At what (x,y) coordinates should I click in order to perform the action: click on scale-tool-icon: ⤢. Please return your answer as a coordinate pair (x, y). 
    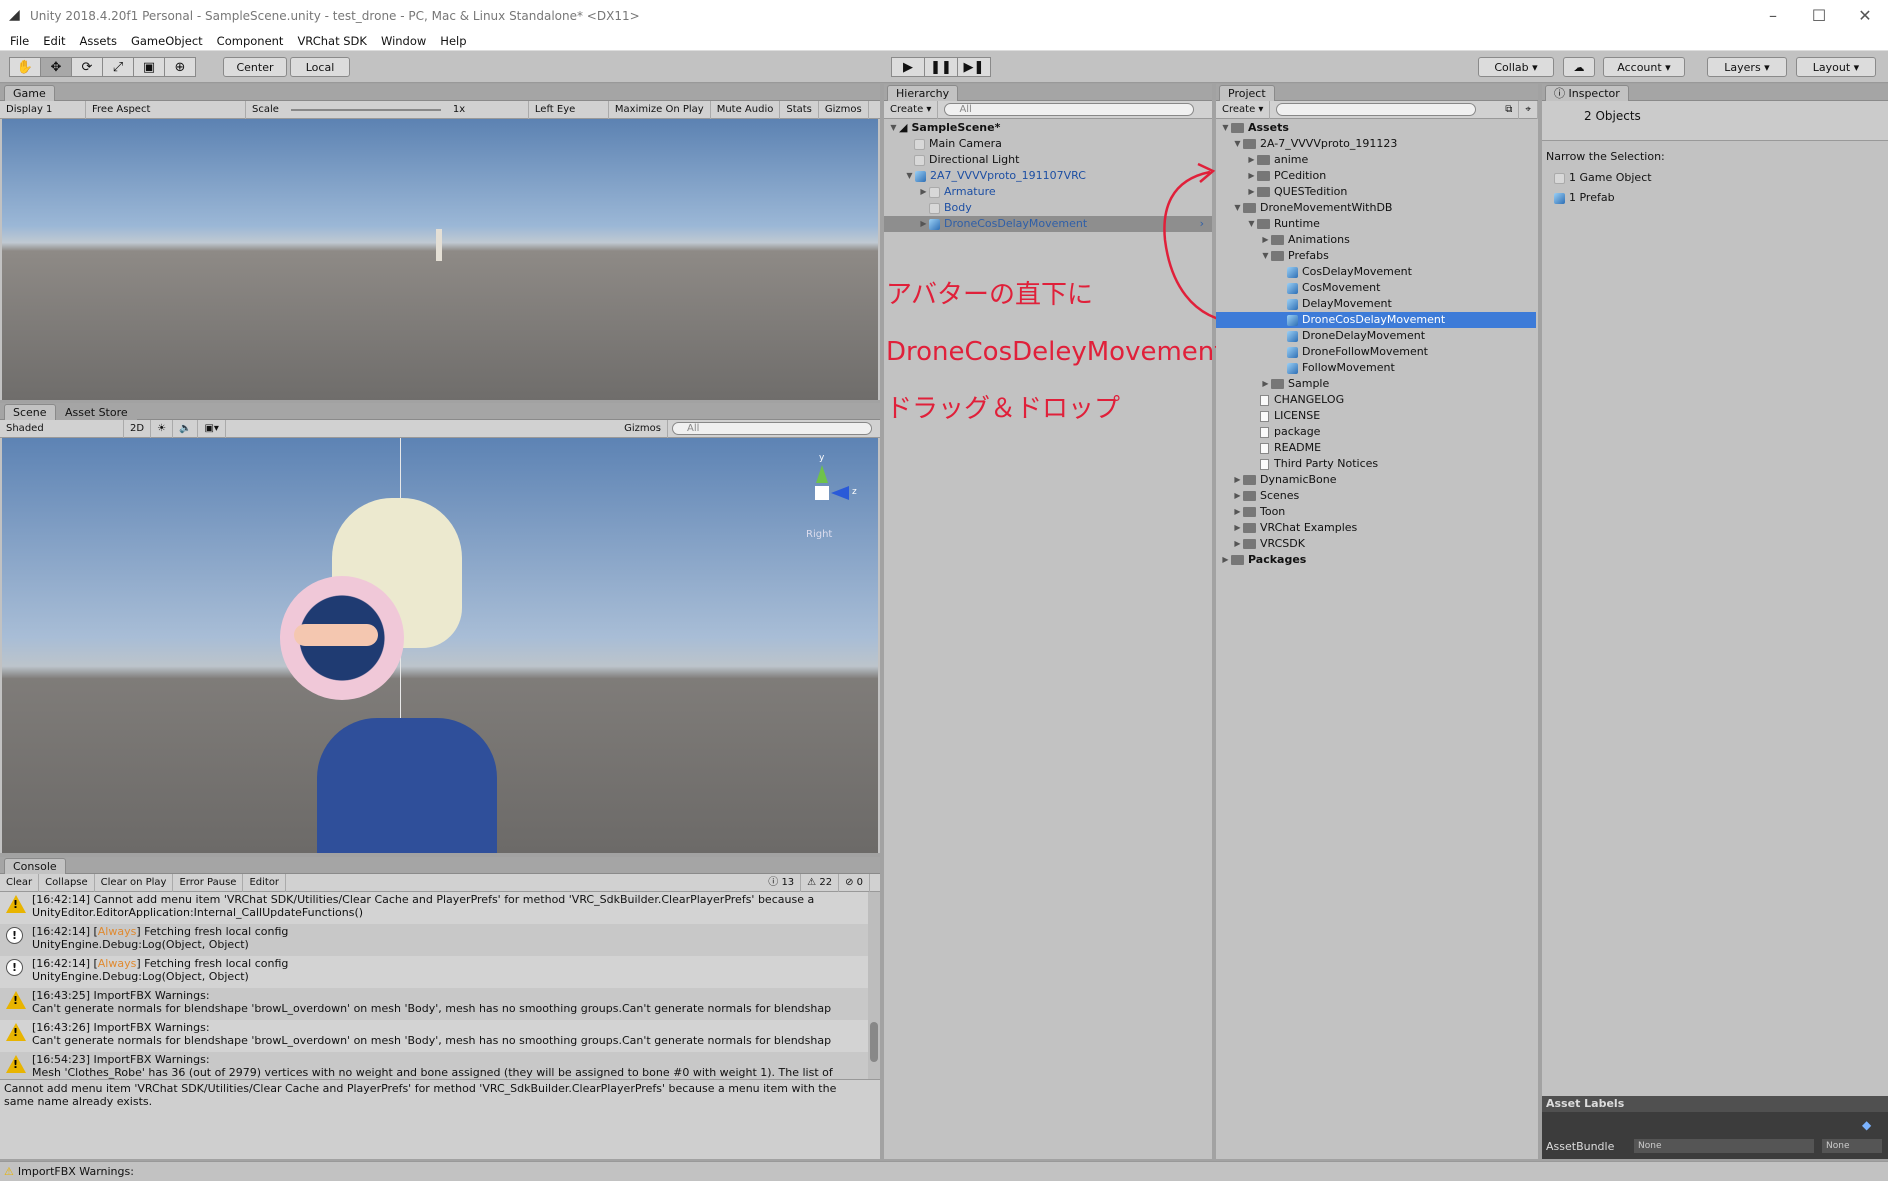
    Looking at the image, I should click on (118, 67).